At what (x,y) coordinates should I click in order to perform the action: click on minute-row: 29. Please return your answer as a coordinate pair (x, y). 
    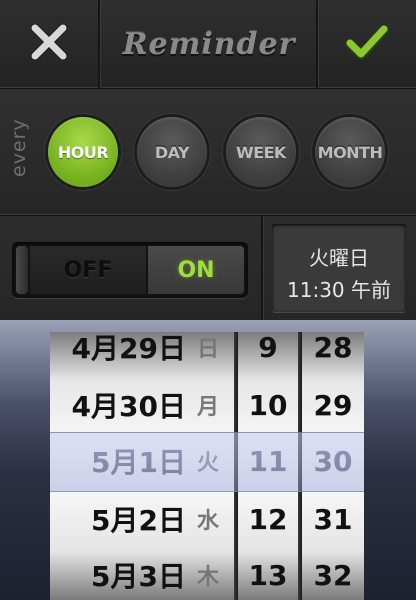
    Looking at the image, I should click on (333, 405).